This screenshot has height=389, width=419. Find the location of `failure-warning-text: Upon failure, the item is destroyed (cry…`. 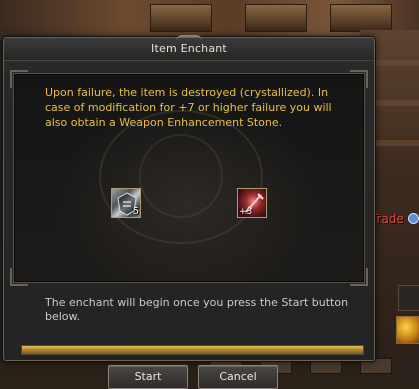

failure-warning-text: Upon failure, the item is destroyed (cry… is located at coordinates (188, 107).